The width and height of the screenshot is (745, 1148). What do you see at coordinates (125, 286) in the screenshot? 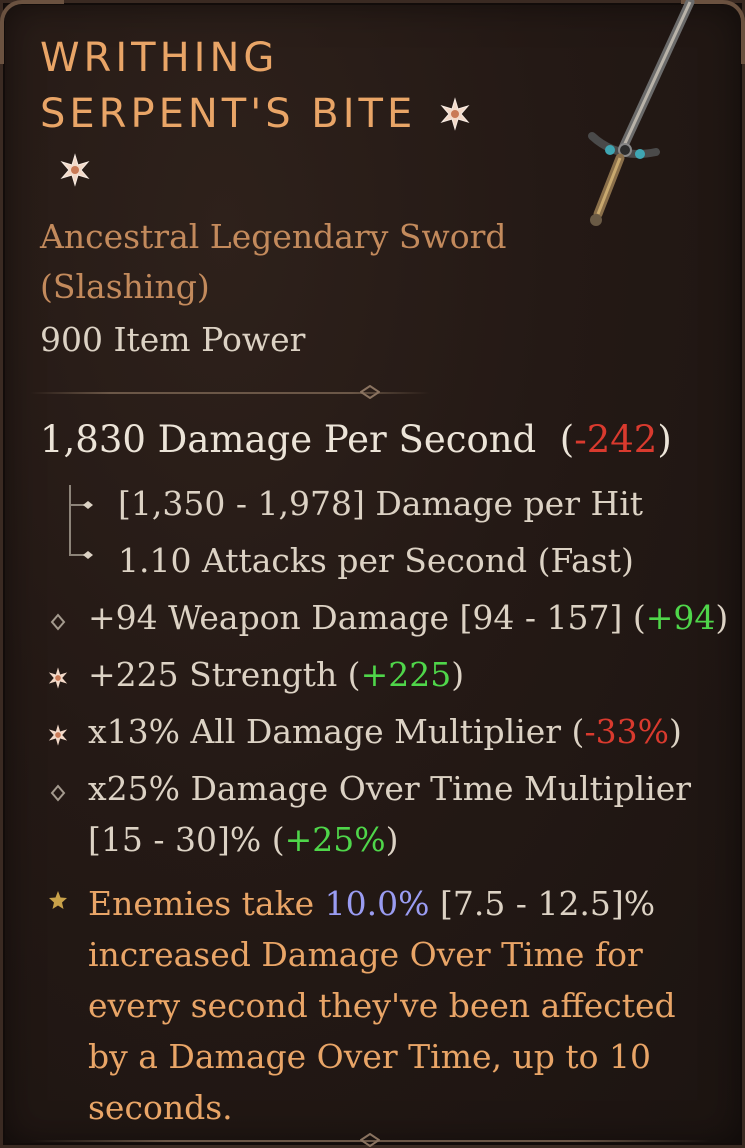
I see `item-type-line2: (Slashing)` at bounding box center [125, 286].